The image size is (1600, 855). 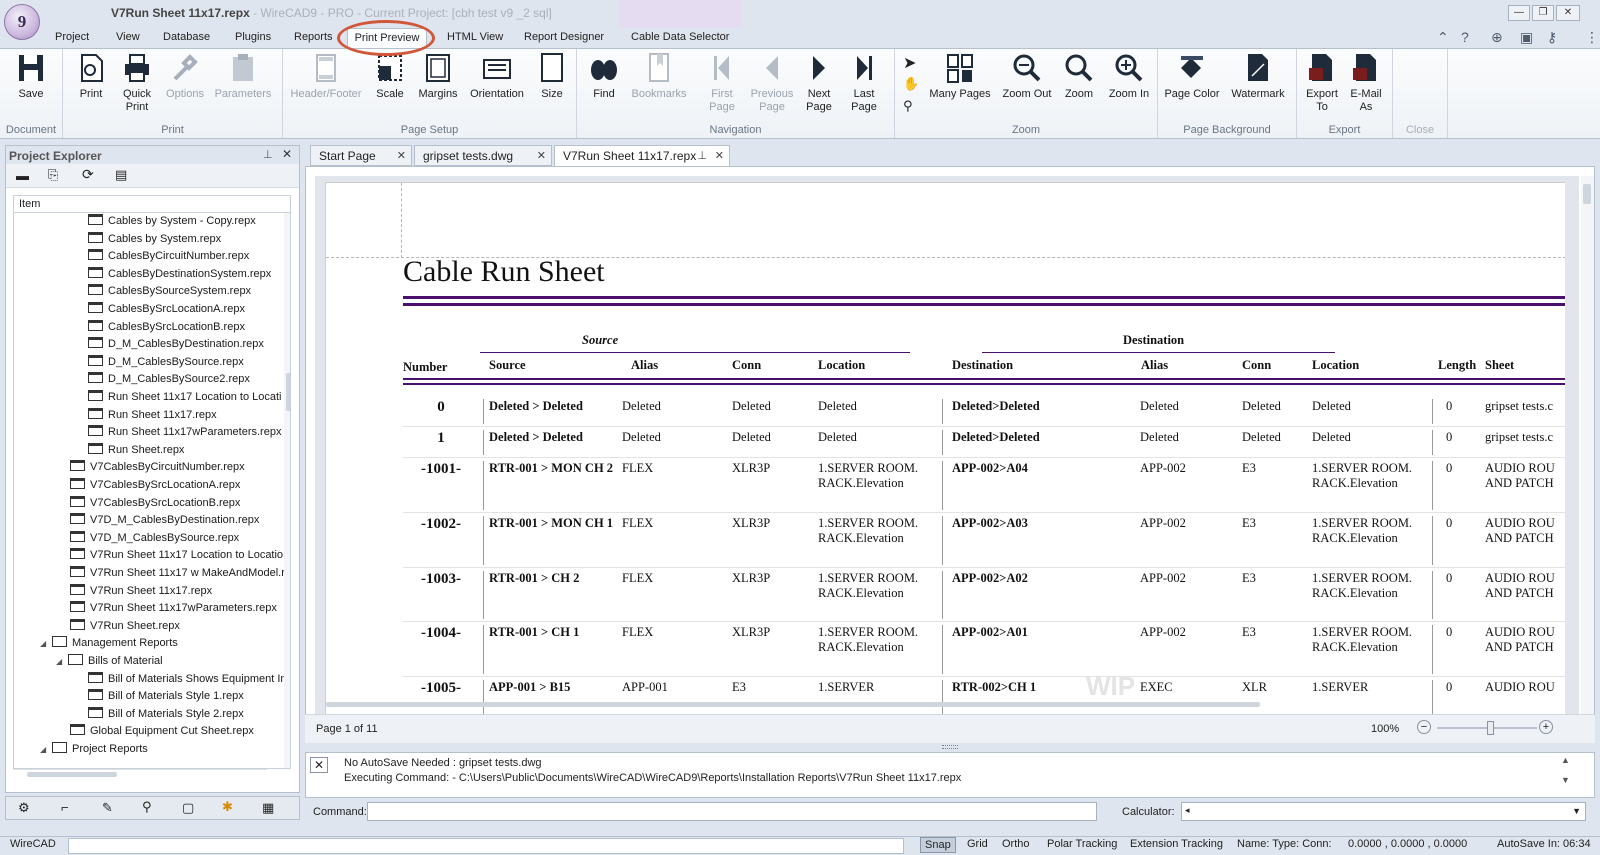 What do you see at coordinates (659, 76) in the screenshot?
I see `bookmarks-button: Bookmarks` at bounding box center [659, 76].